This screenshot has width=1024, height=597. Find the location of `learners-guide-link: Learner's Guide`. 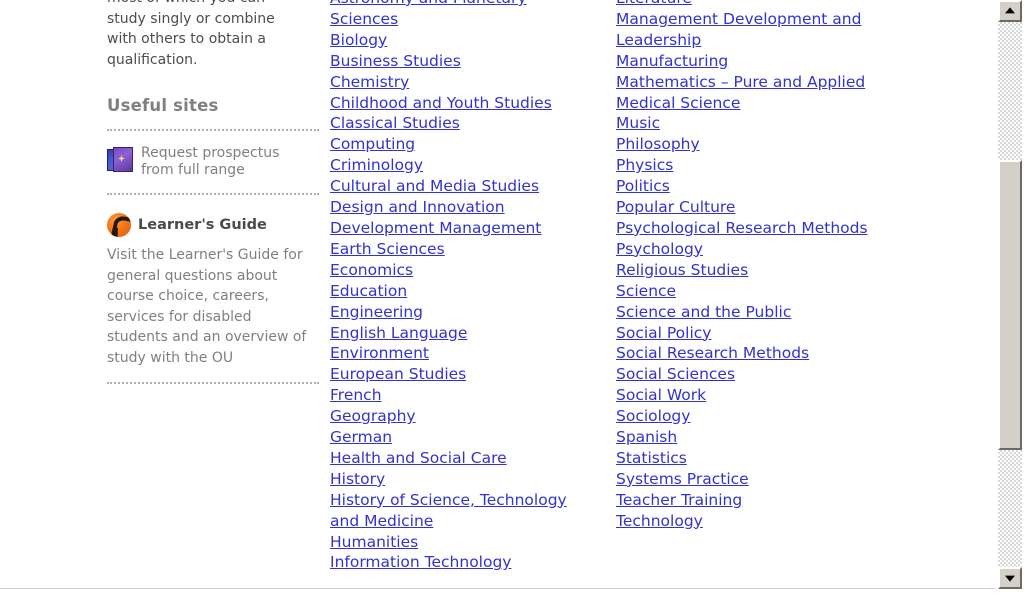

learners-guide-link: Learner's Guide is located at coordinates (214, 225).